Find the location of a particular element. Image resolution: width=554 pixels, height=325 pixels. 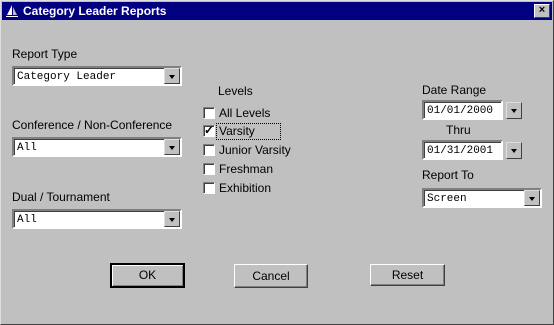

conference-label: Conference / Non-Conference is located at coordinates (92, 125).